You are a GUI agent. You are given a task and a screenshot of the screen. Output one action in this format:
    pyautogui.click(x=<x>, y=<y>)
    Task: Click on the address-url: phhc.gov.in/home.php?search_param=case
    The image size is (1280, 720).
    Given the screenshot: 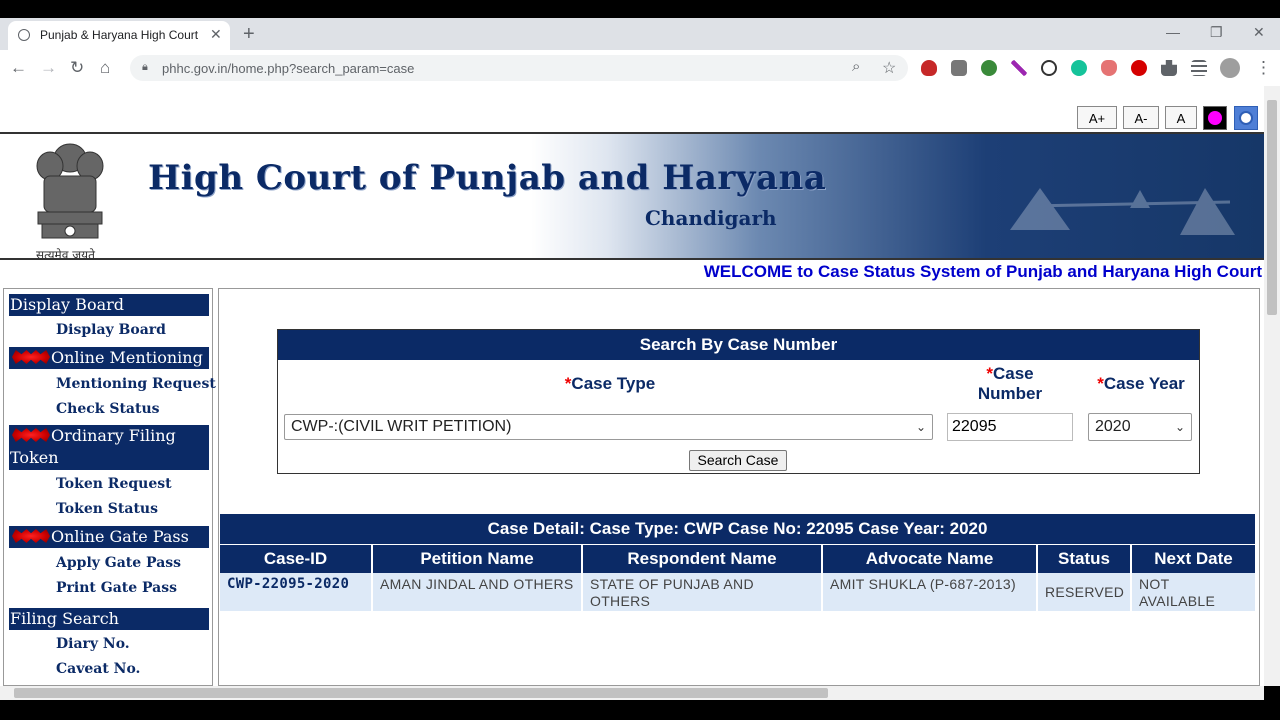 What is the action you would take?
    pyautogui.click(x=288, y=68)
    